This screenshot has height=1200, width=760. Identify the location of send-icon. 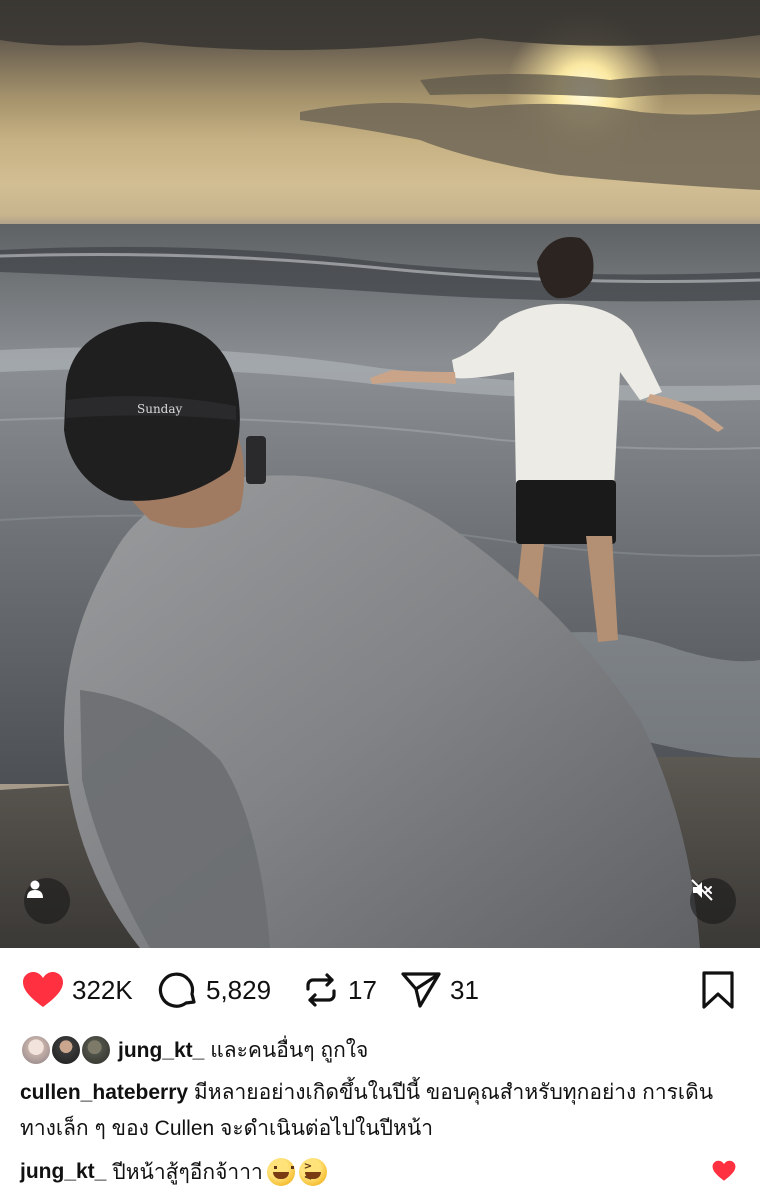
(421, 990).